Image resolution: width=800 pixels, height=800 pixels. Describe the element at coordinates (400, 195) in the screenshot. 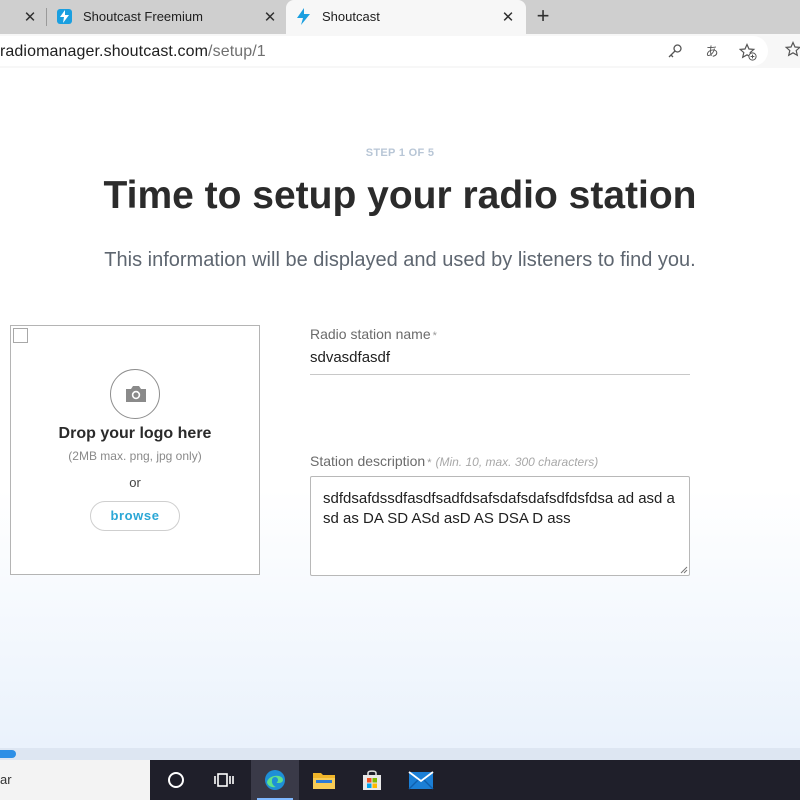

I see `page-title: Time to setup your radio station` at that location.